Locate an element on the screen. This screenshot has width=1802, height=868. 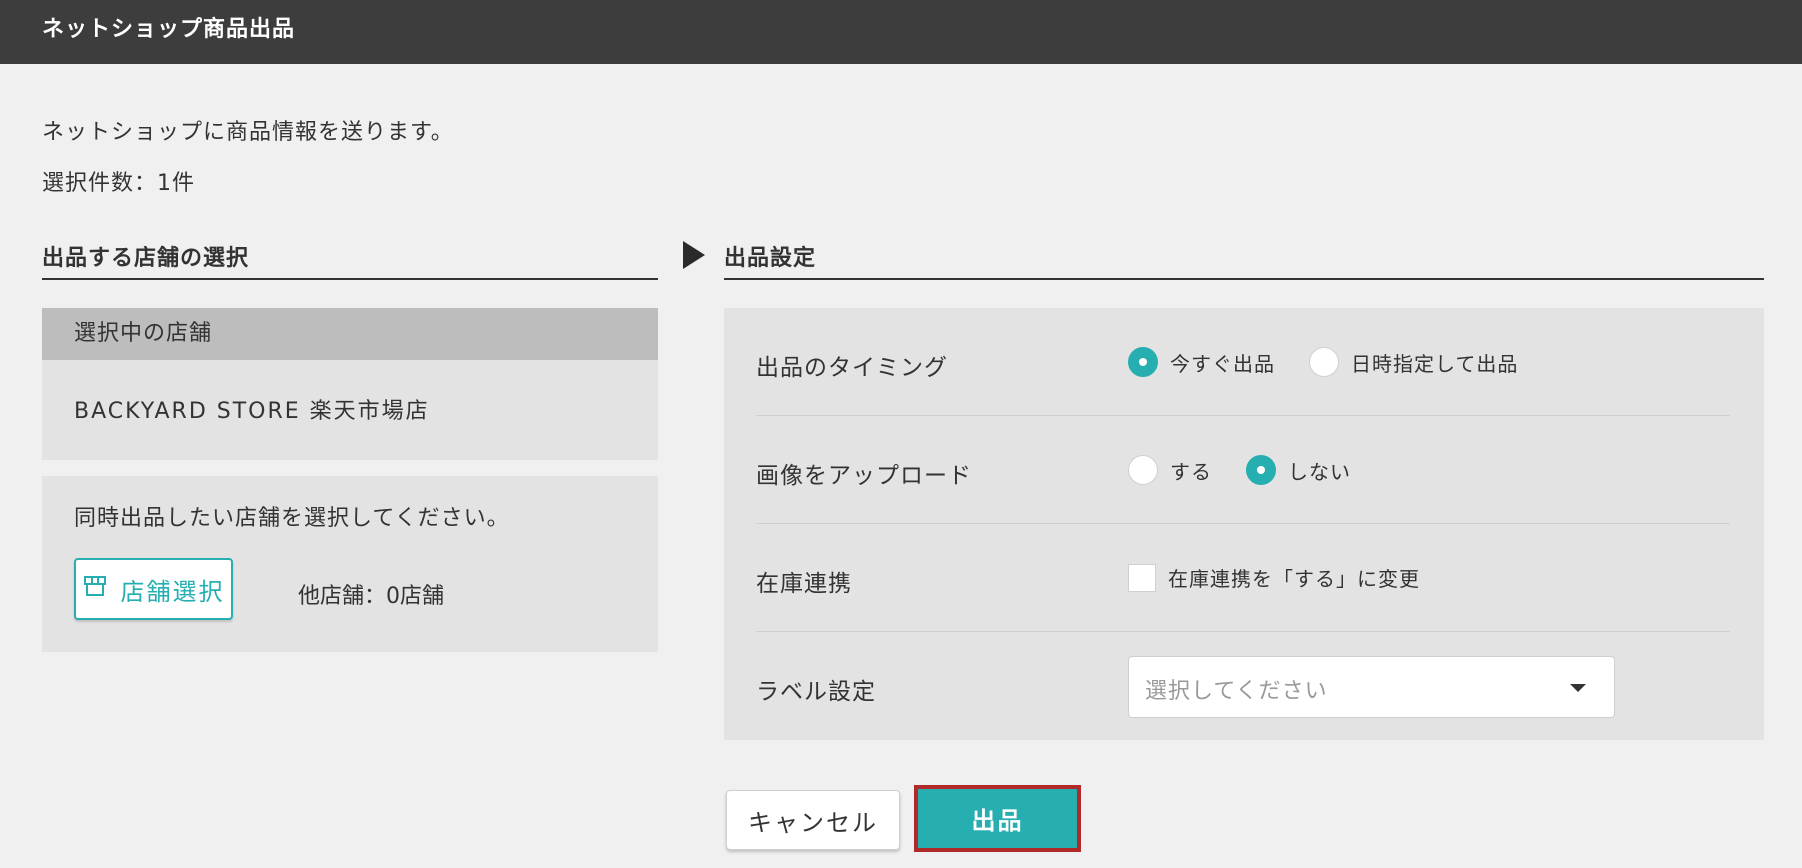
upload-label: 画像をアップロード is located at coordinates (864, 476).